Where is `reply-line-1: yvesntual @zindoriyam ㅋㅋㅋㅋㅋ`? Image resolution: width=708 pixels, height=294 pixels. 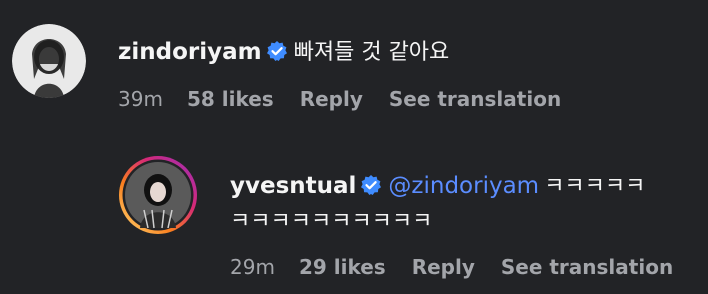 reply-line-1: yvesntual @zindoriyam ㅋㅋㅋㅋㅋ is located at coordinates (437, 184).